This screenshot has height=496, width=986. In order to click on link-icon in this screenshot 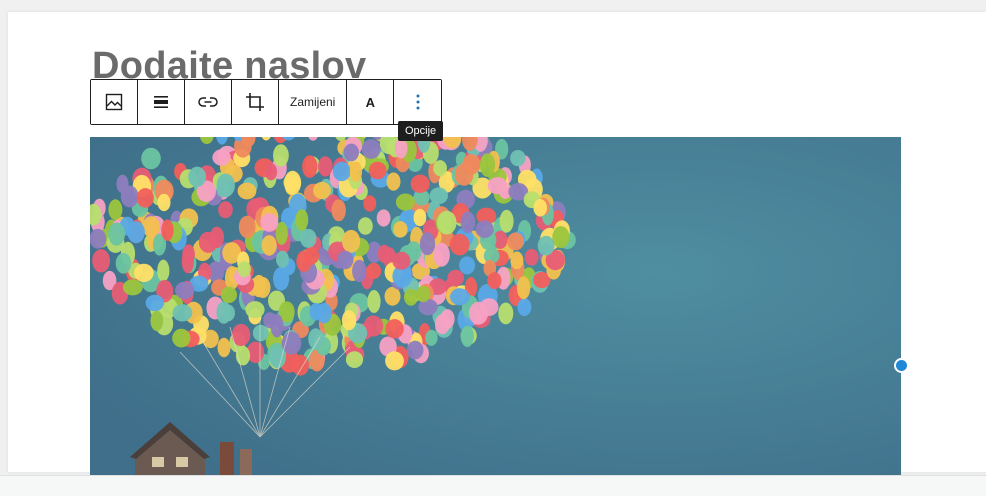, I will do `click(208, 102)`.